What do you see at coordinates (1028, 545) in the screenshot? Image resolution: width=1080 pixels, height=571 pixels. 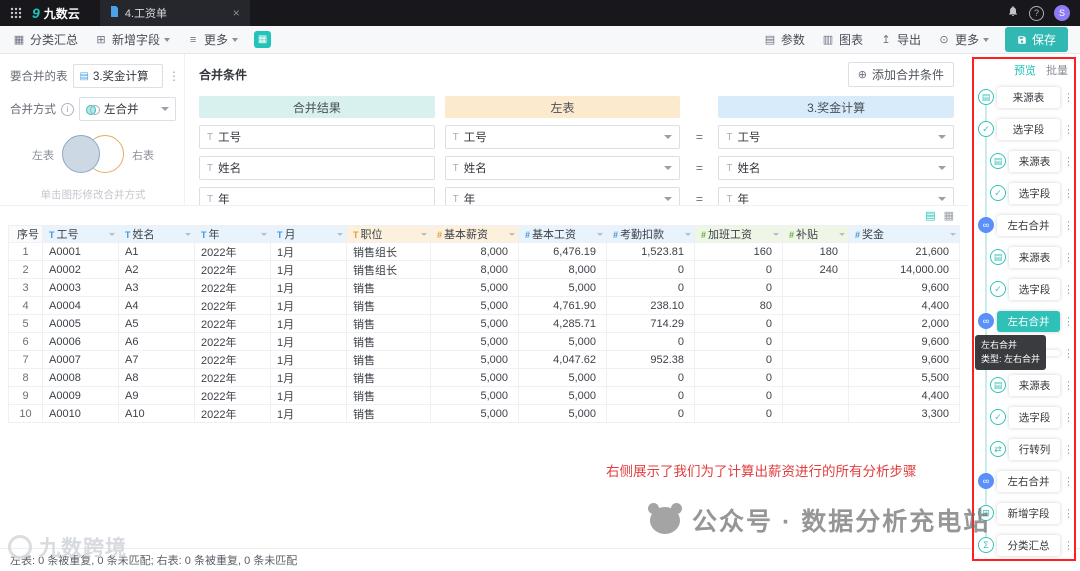 I see `step-label: 分类汇总` at bounding box center [1028, 545].